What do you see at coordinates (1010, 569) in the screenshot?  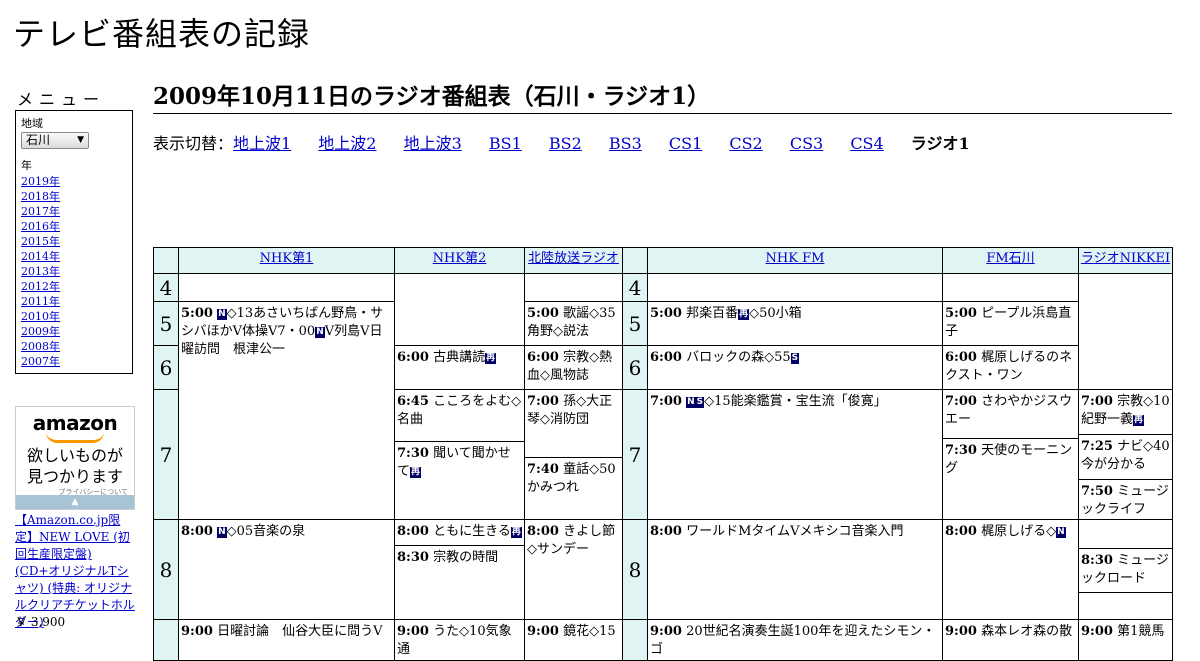 I see `program-cell: 8:00 梶原しげる◇N` at bounding box center [1010, 569].